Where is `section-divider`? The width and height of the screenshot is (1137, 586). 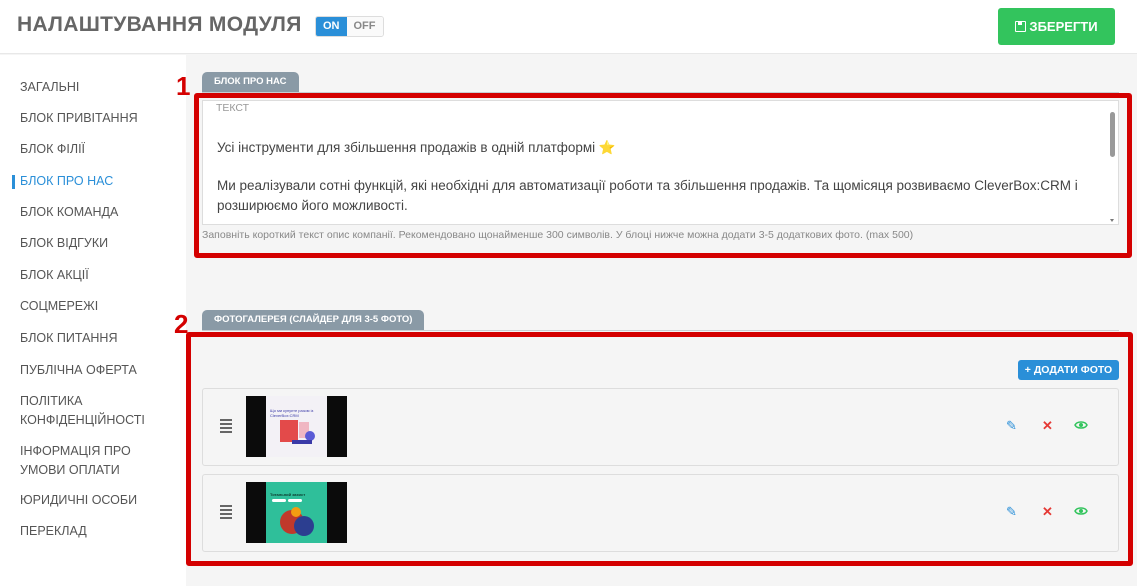 section-divider is located at coordinates (660, 330).